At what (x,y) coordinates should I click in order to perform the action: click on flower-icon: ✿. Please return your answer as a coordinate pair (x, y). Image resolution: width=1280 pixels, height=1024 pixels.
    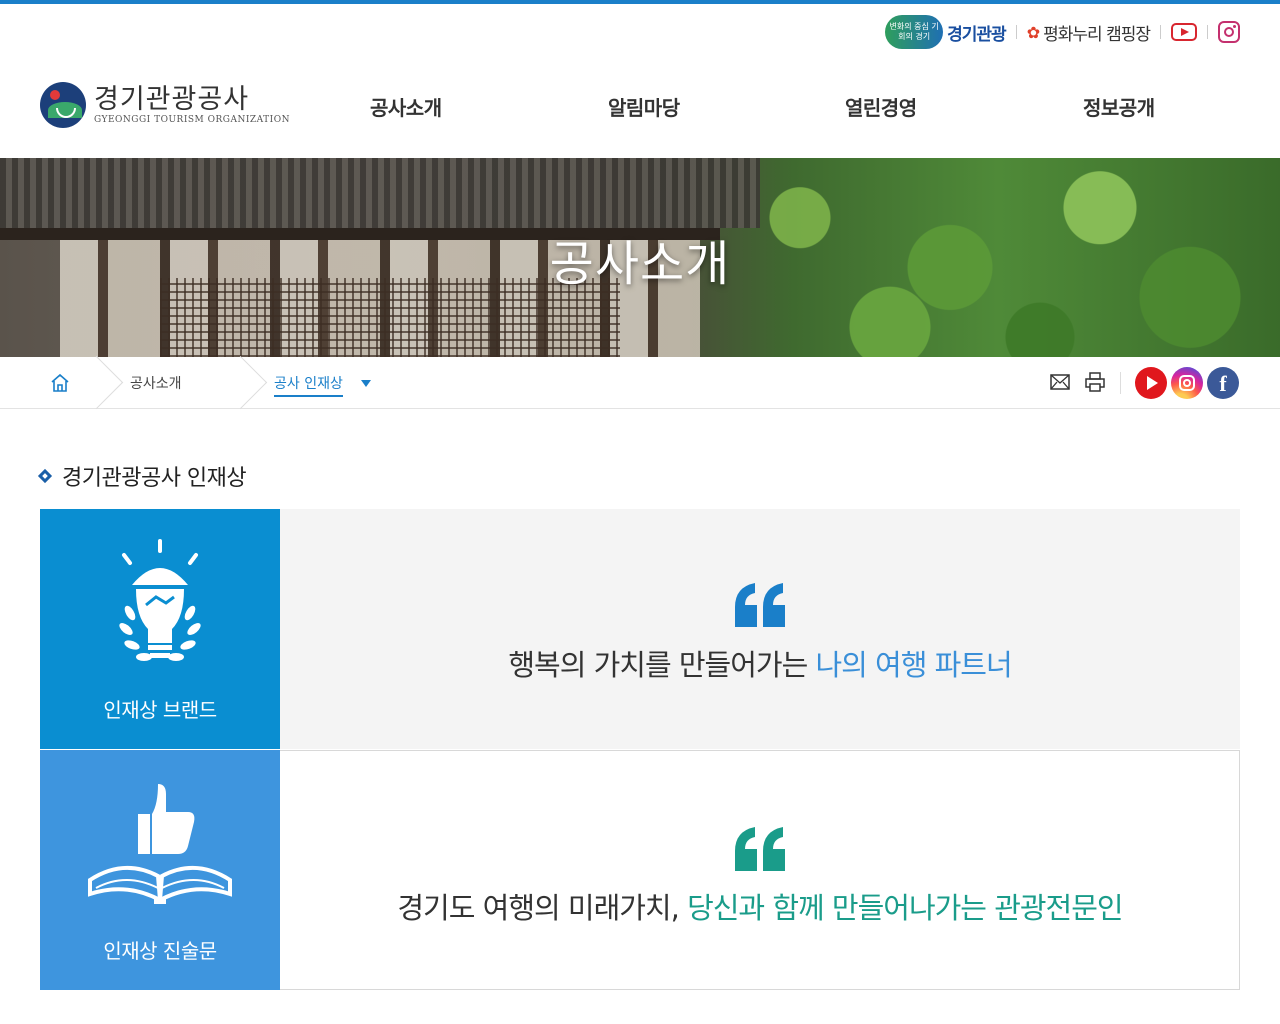
    Looking at the image, I should click on (1033, 32).